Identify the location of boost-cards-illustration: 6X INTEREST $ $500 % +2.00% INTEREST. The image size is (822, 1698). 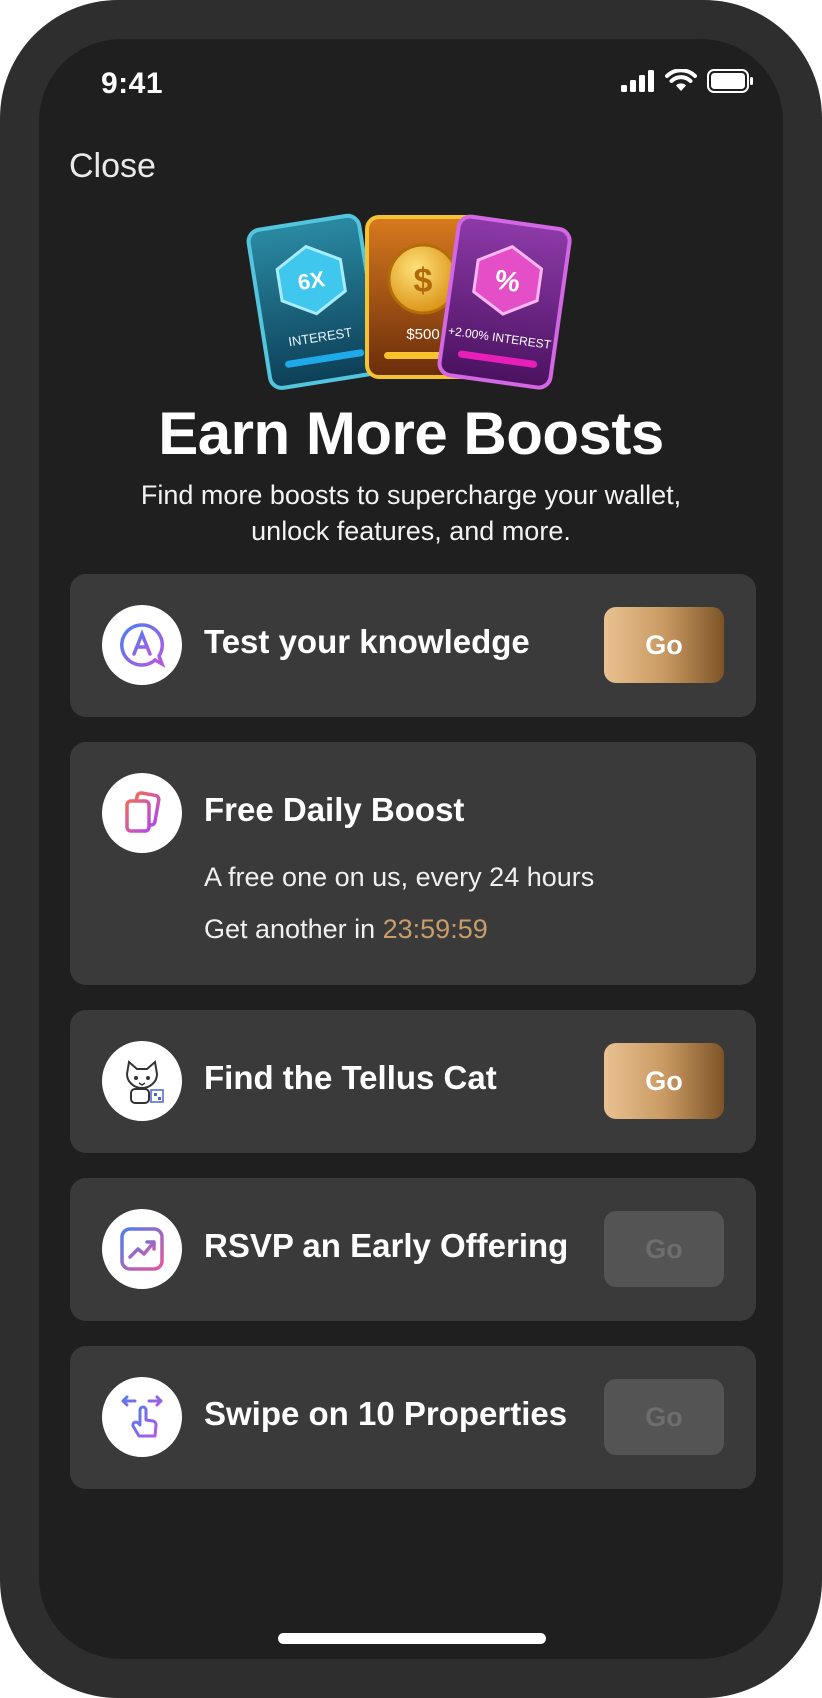
(409, 301).